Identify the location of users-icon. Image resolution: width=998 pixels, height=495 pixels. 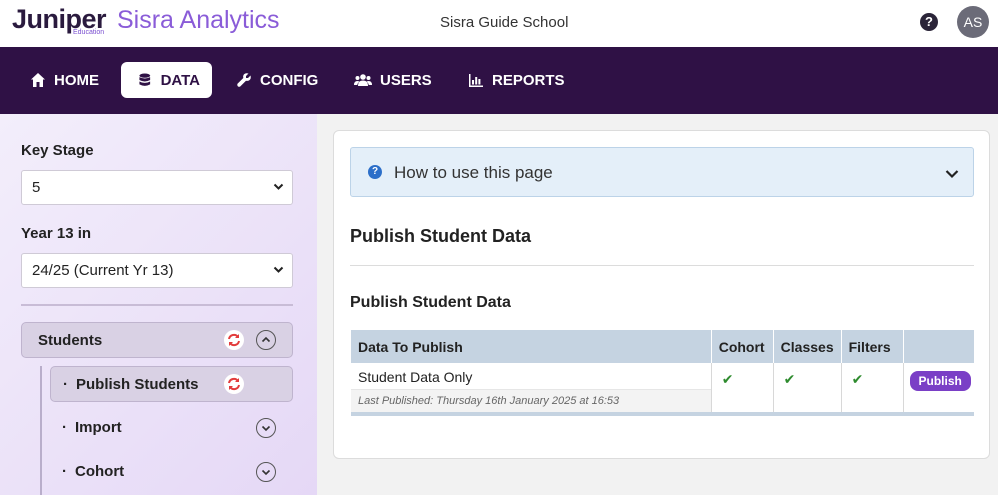
(363, 80).